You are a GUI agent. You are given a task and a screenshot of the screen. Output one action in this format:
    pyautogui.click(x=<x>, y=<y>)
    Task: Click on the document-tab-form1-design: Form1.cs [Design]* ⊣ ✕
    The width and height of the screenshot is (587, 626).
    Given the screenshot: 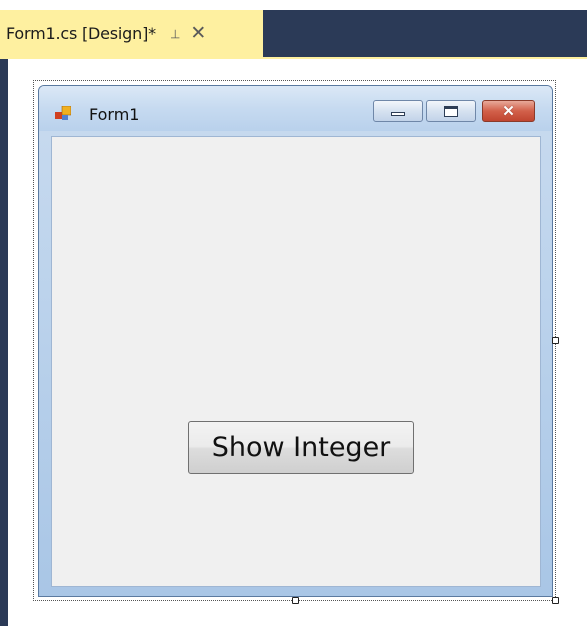 What is the action you would take?
    pyautogui.click(x=131, y=33)
    